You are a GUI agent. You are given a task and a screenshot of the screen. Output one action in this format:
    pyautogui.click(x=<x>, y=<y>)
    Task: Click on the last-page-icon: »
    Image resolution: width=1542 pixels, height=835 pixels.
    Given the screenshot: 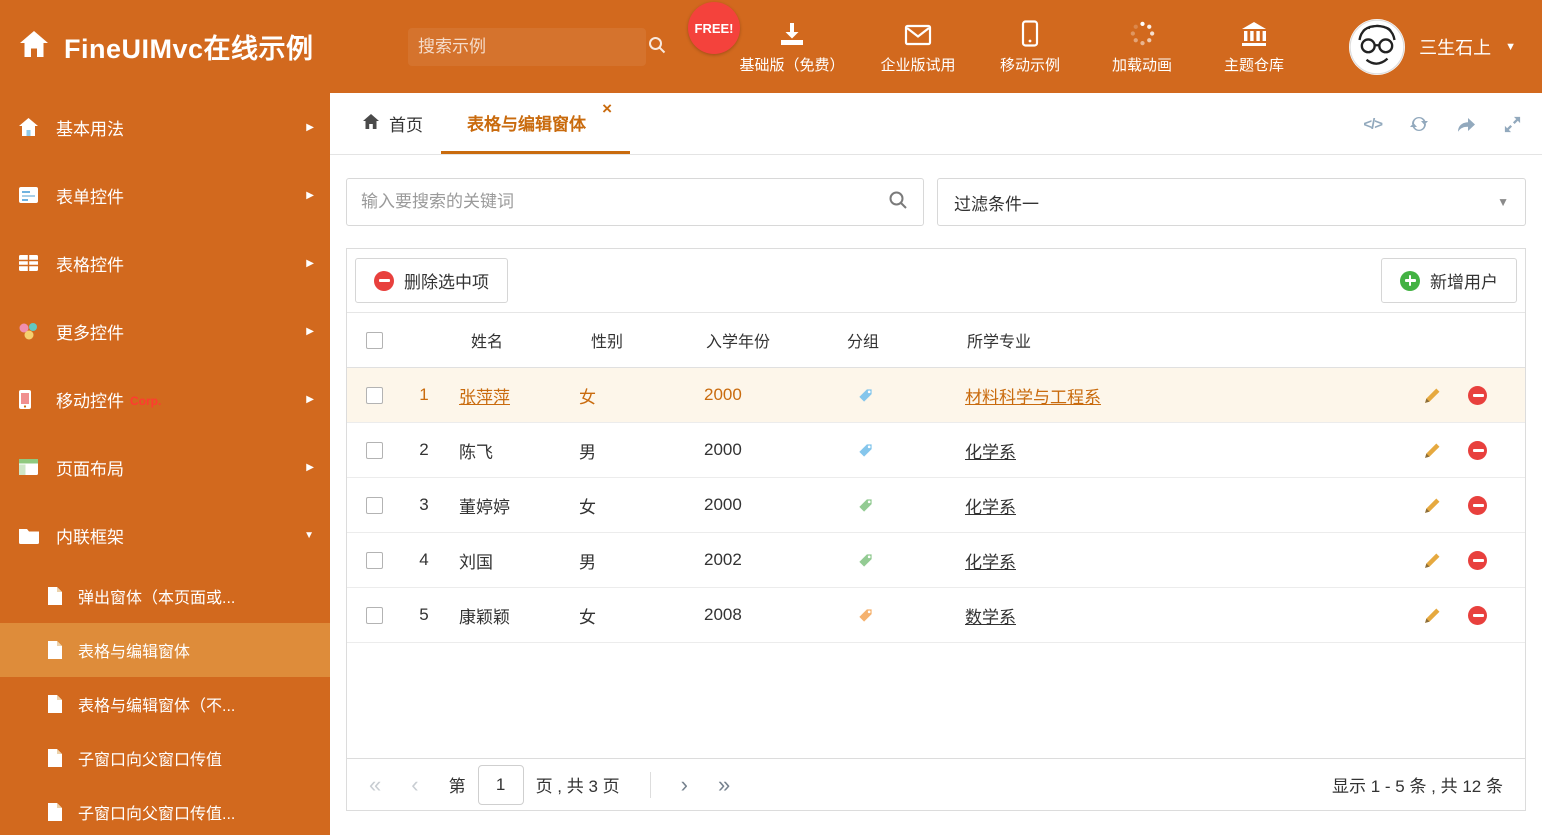 What is the action you would take?
    pyautogui.click(x=724, y=784)
    